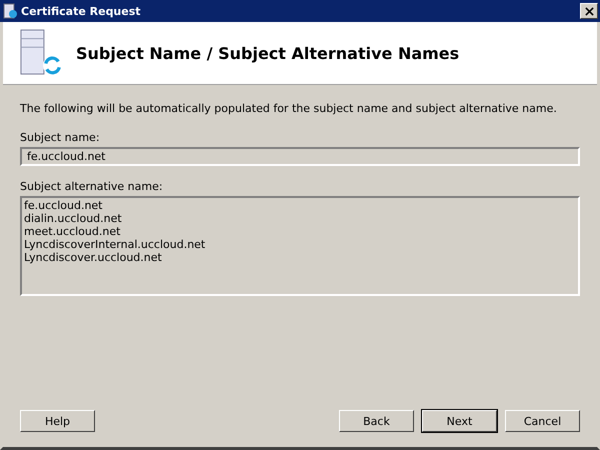  I want to click on dialog-button: Help, so click(57, 421).